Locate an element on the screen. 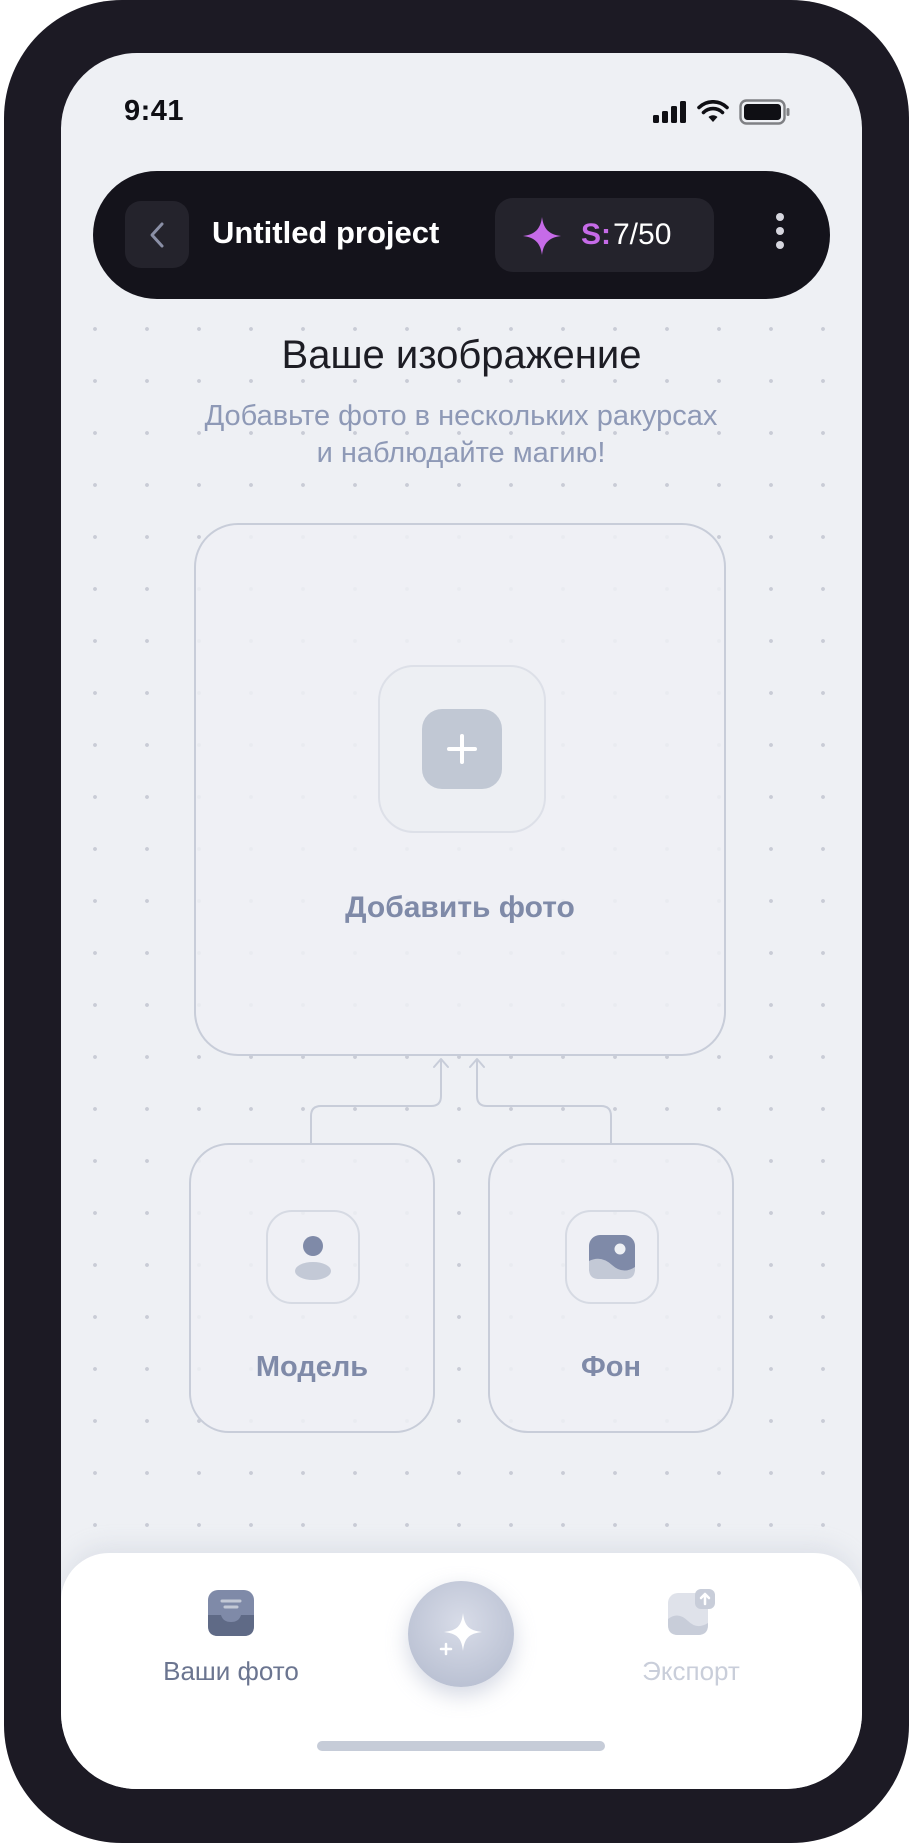 Image resolution: width=910 pixels, height=1843 pixels. model-icon-tile is located at coordinates (313, 1257).